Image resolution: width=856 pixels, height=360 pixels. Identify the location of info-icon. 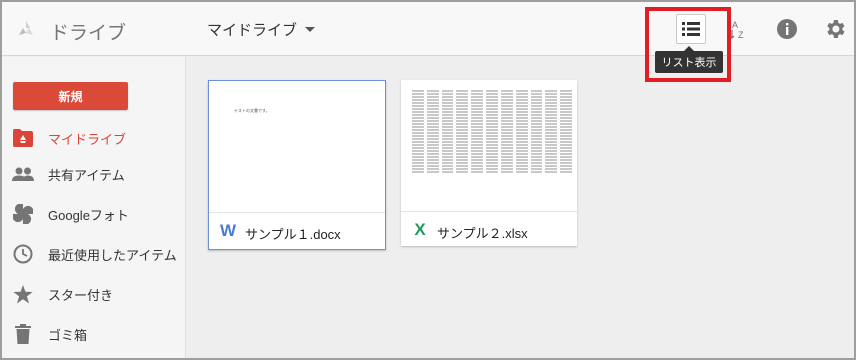
(787, 29).